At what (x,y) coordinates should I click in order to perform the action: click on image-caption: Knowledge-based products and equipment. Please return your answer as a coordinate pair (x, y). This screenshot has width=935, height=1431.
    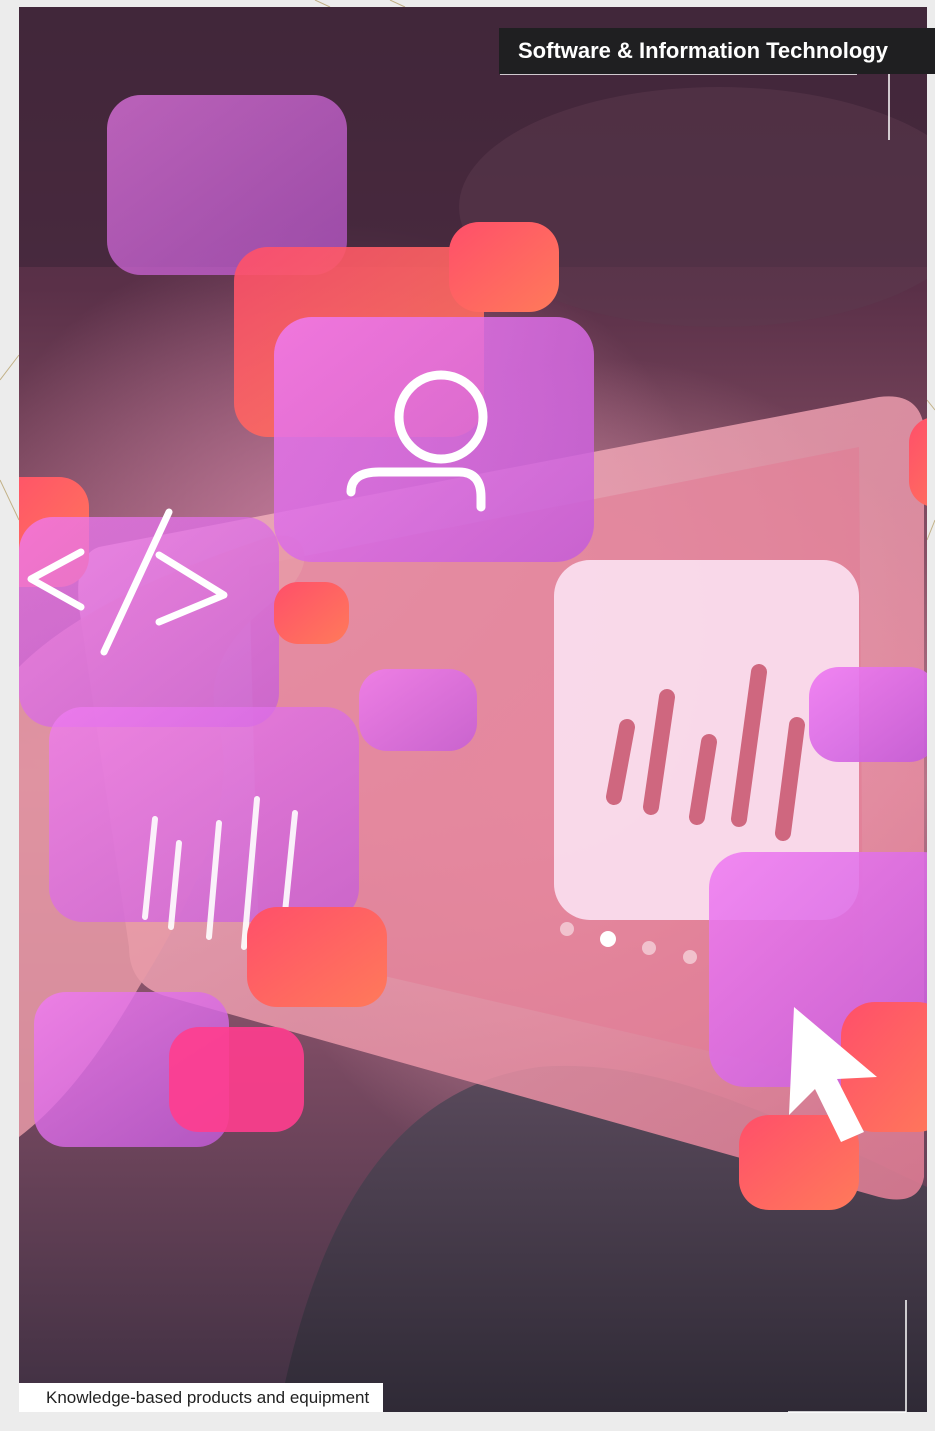
    Looking at the image, I should click on (201, 1397).